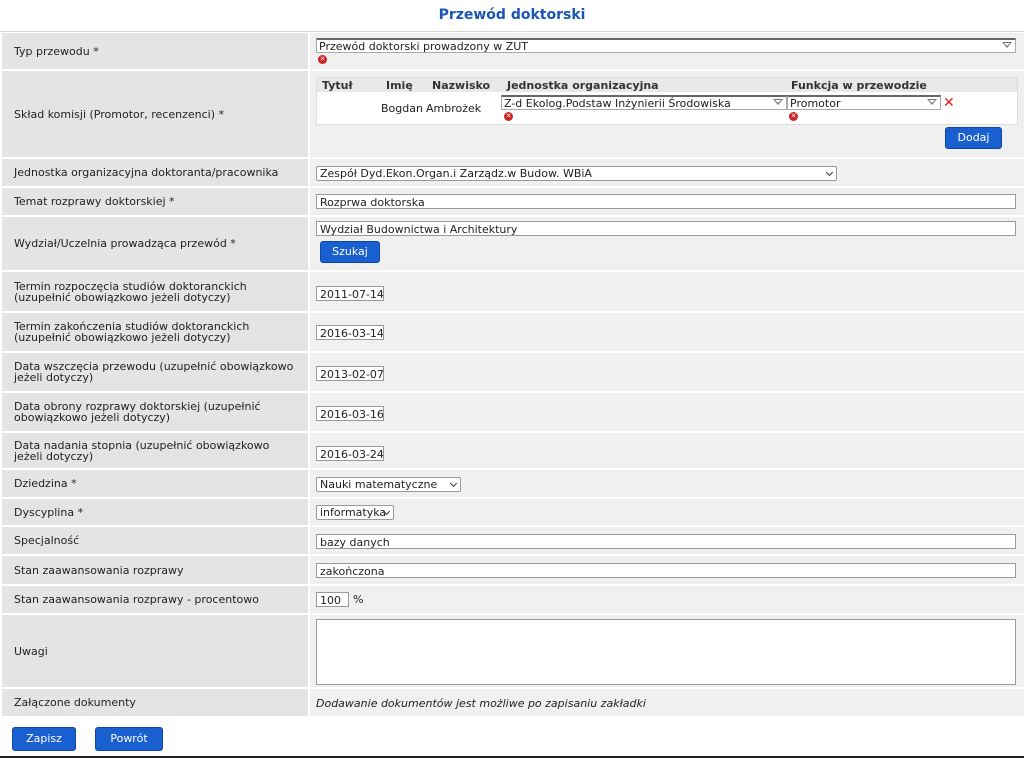 The height and width of the screenshot is (758, 1024). Describe the element at coordinates (155, 702) in the screenshot. I see `label-zalaczone: Załączone dokumenty` at that location.